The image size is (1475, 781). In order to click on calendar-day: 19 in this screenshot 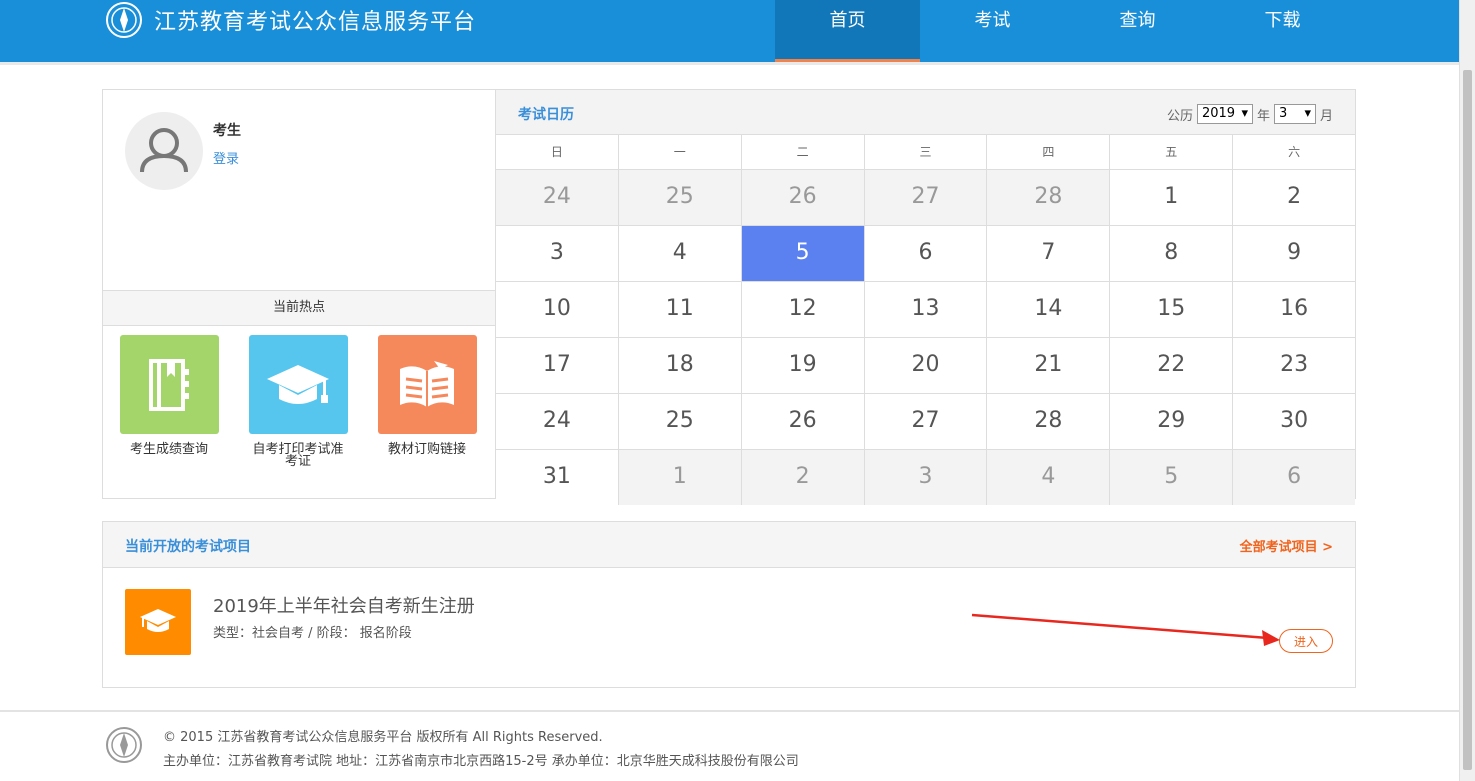, I will do `click(802, 365)`.